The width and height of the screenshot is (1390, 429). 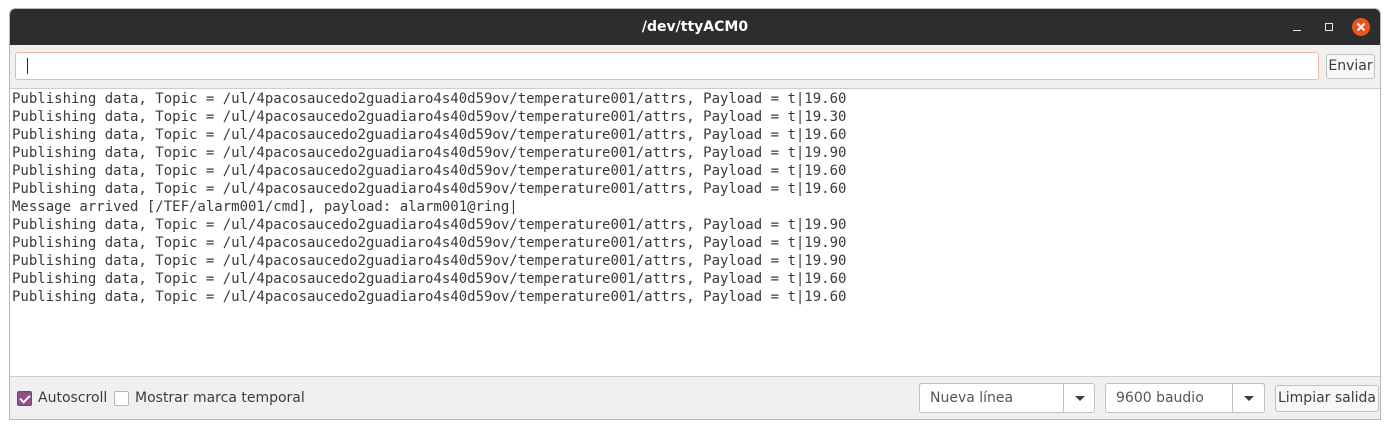 I want to click on autoscroll-checkbox, so click(x=24, y=398).